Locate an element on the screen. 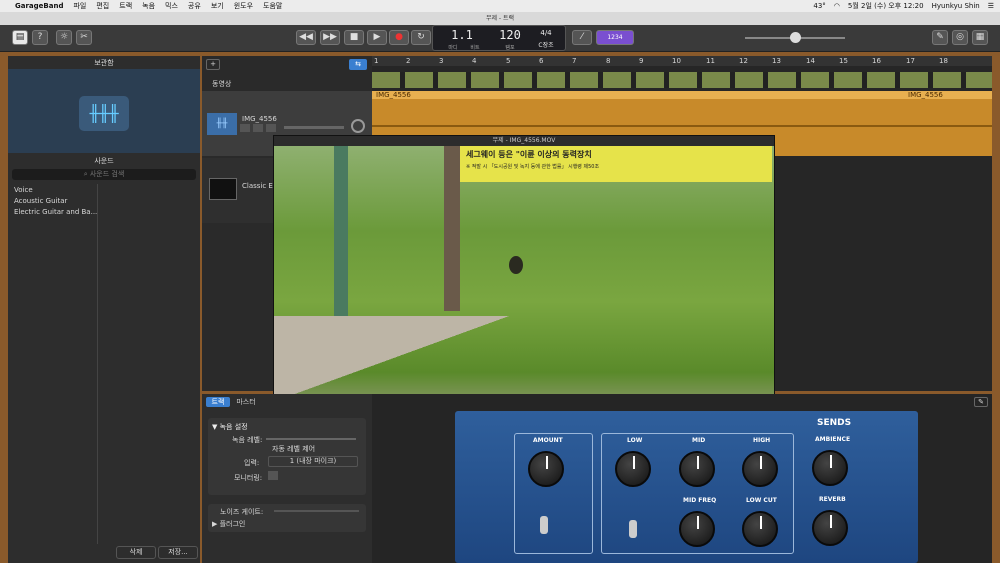  high-knob is located at coordinates (760, 469).